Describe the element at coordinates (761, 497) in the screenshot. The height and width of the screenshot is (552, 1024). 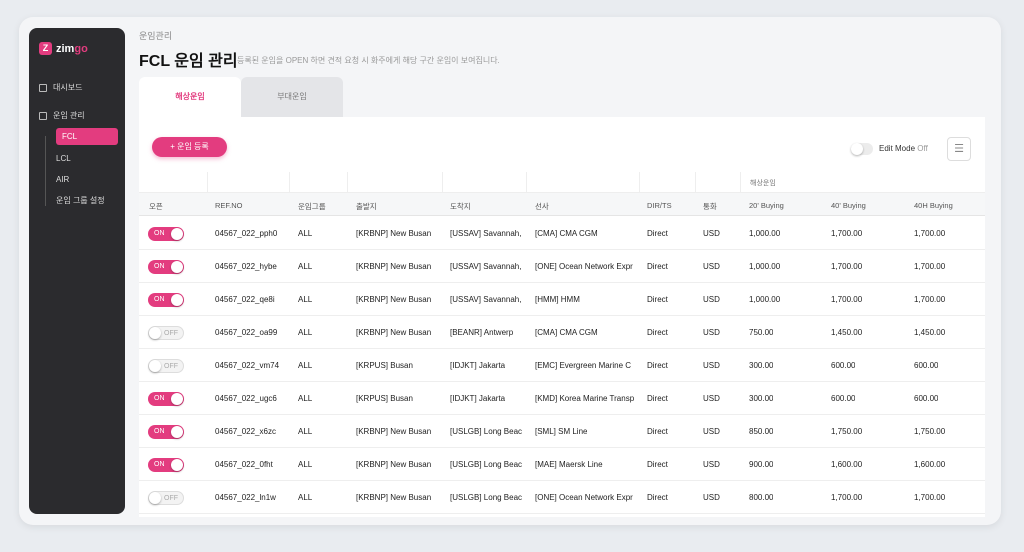
I see `cell-20-buying: 800.00` at that location.